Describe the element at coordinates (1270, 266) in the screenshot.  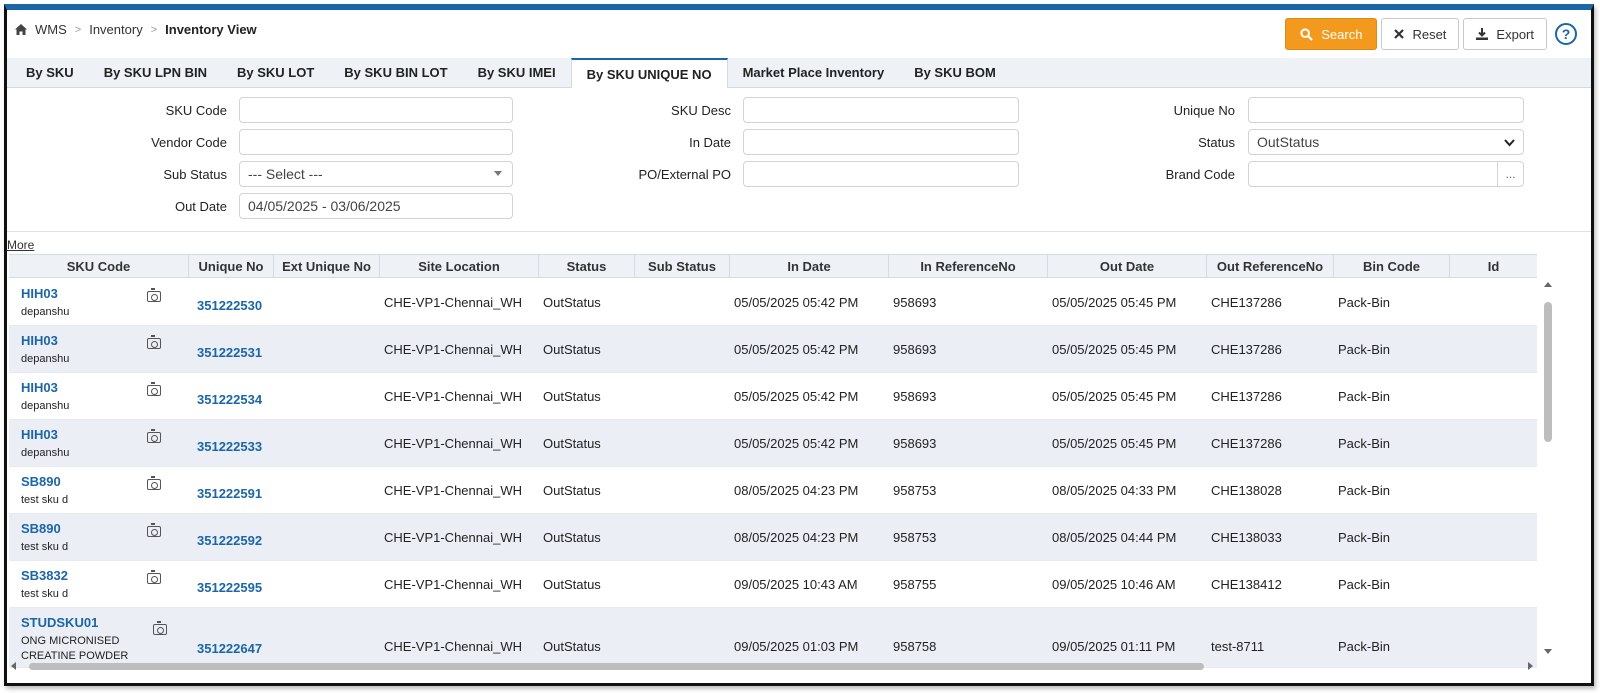
I see `column-header-out-reference-no: Out ReferenceNo` at that location.